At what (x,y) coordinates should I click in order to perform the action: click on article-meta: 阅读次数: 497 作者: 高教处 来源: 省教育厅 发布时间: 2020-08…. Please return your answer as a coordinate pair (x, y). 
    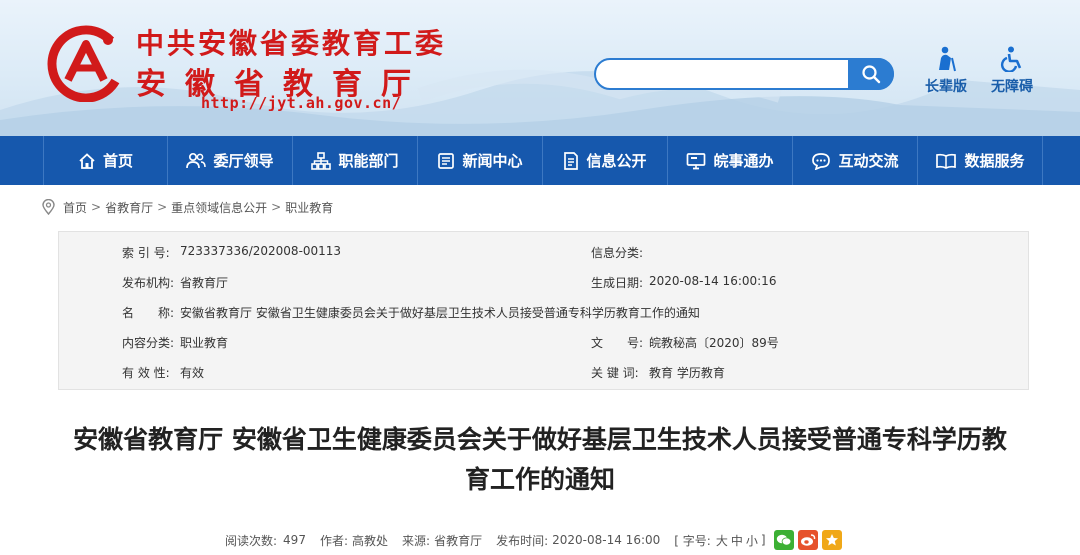
    Looking at the image, I should click on (533, 540).